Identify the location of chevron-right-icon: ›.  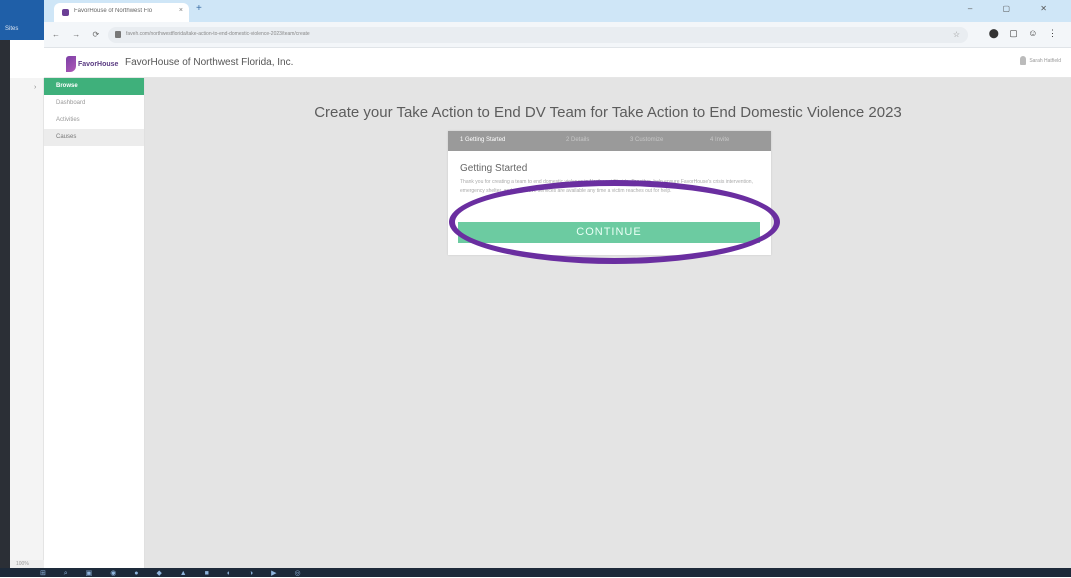
(35, 87).